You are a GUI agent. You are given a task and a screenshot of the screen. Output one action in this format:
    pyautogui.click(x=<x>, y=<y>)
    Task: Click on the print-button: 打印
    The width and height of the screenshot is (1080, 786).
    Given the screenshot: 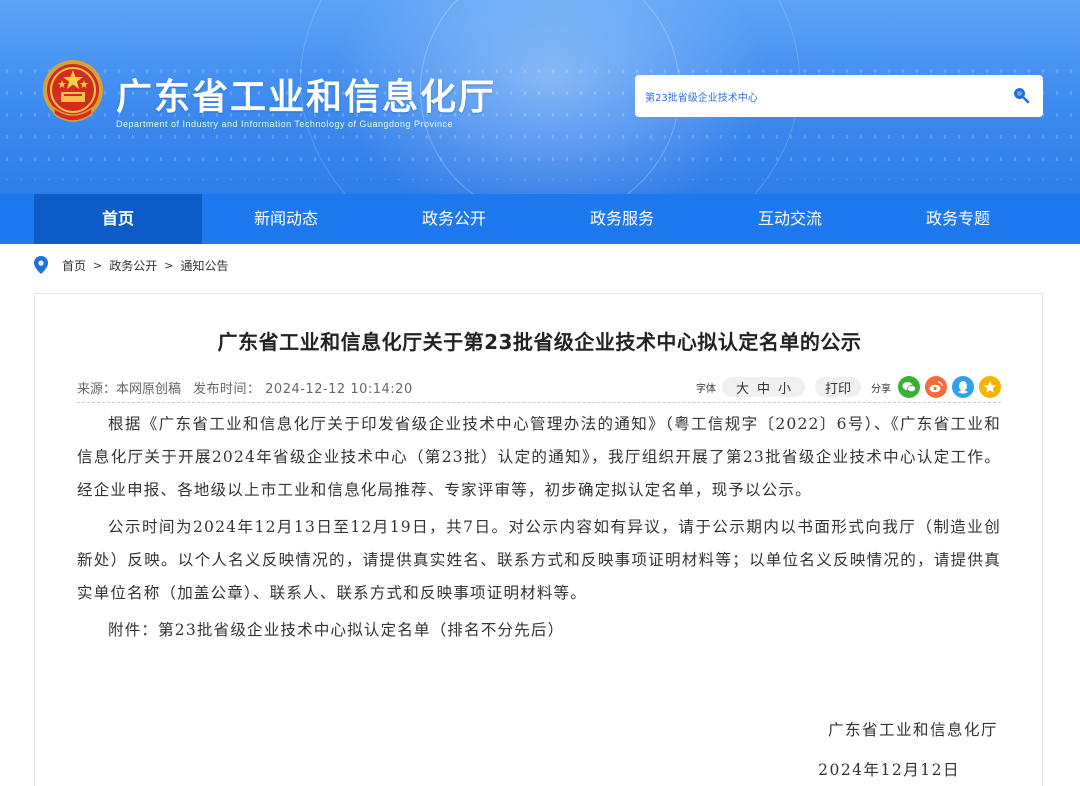 What is the action you would take?
    pyautogui.click(x=837, y=387)
    